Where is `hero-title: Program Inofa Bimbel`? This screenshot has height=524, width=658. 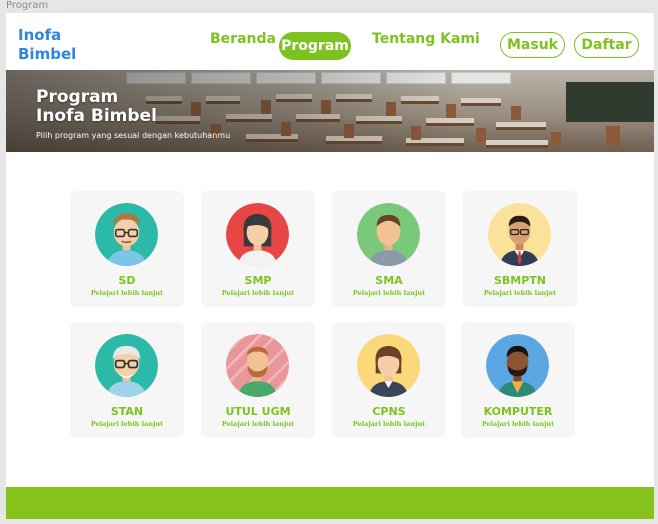 hero-title: Program Inofa Bimbel is located at coordinates (96, 106).